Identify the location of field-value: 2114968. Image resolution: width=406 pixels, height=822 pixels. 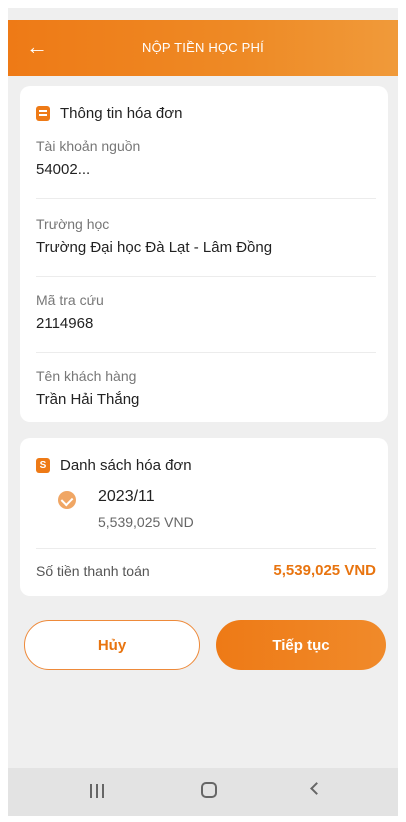
(65, 323).